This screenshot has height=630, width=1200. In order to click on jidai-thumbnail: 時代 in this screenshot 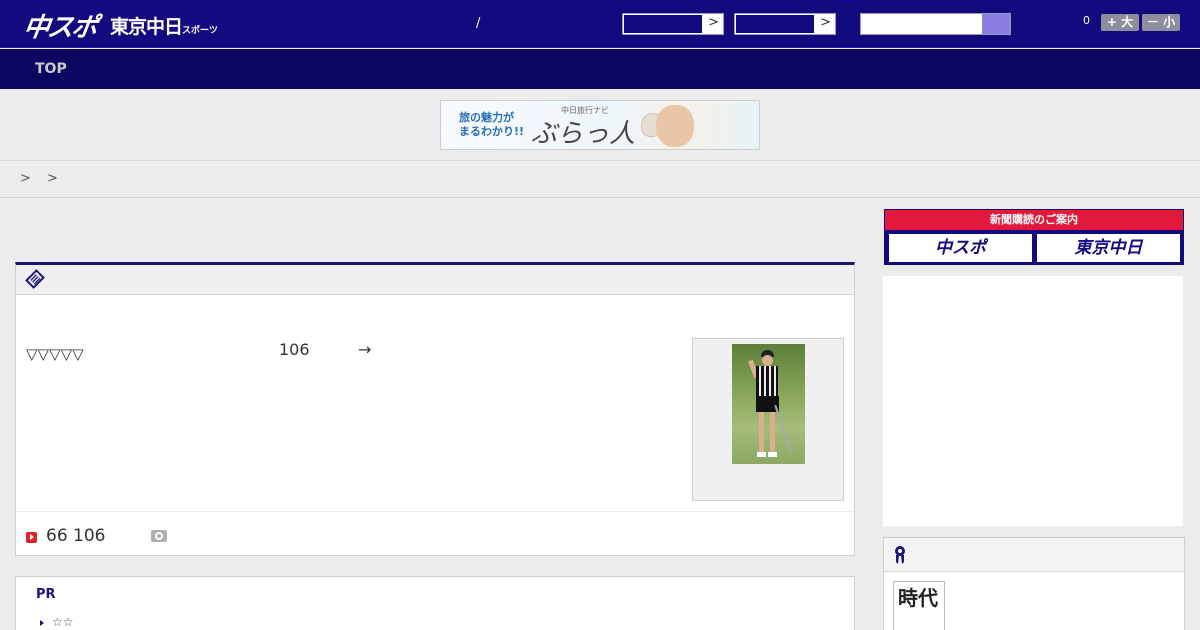, I will do `click(919, 605)`.